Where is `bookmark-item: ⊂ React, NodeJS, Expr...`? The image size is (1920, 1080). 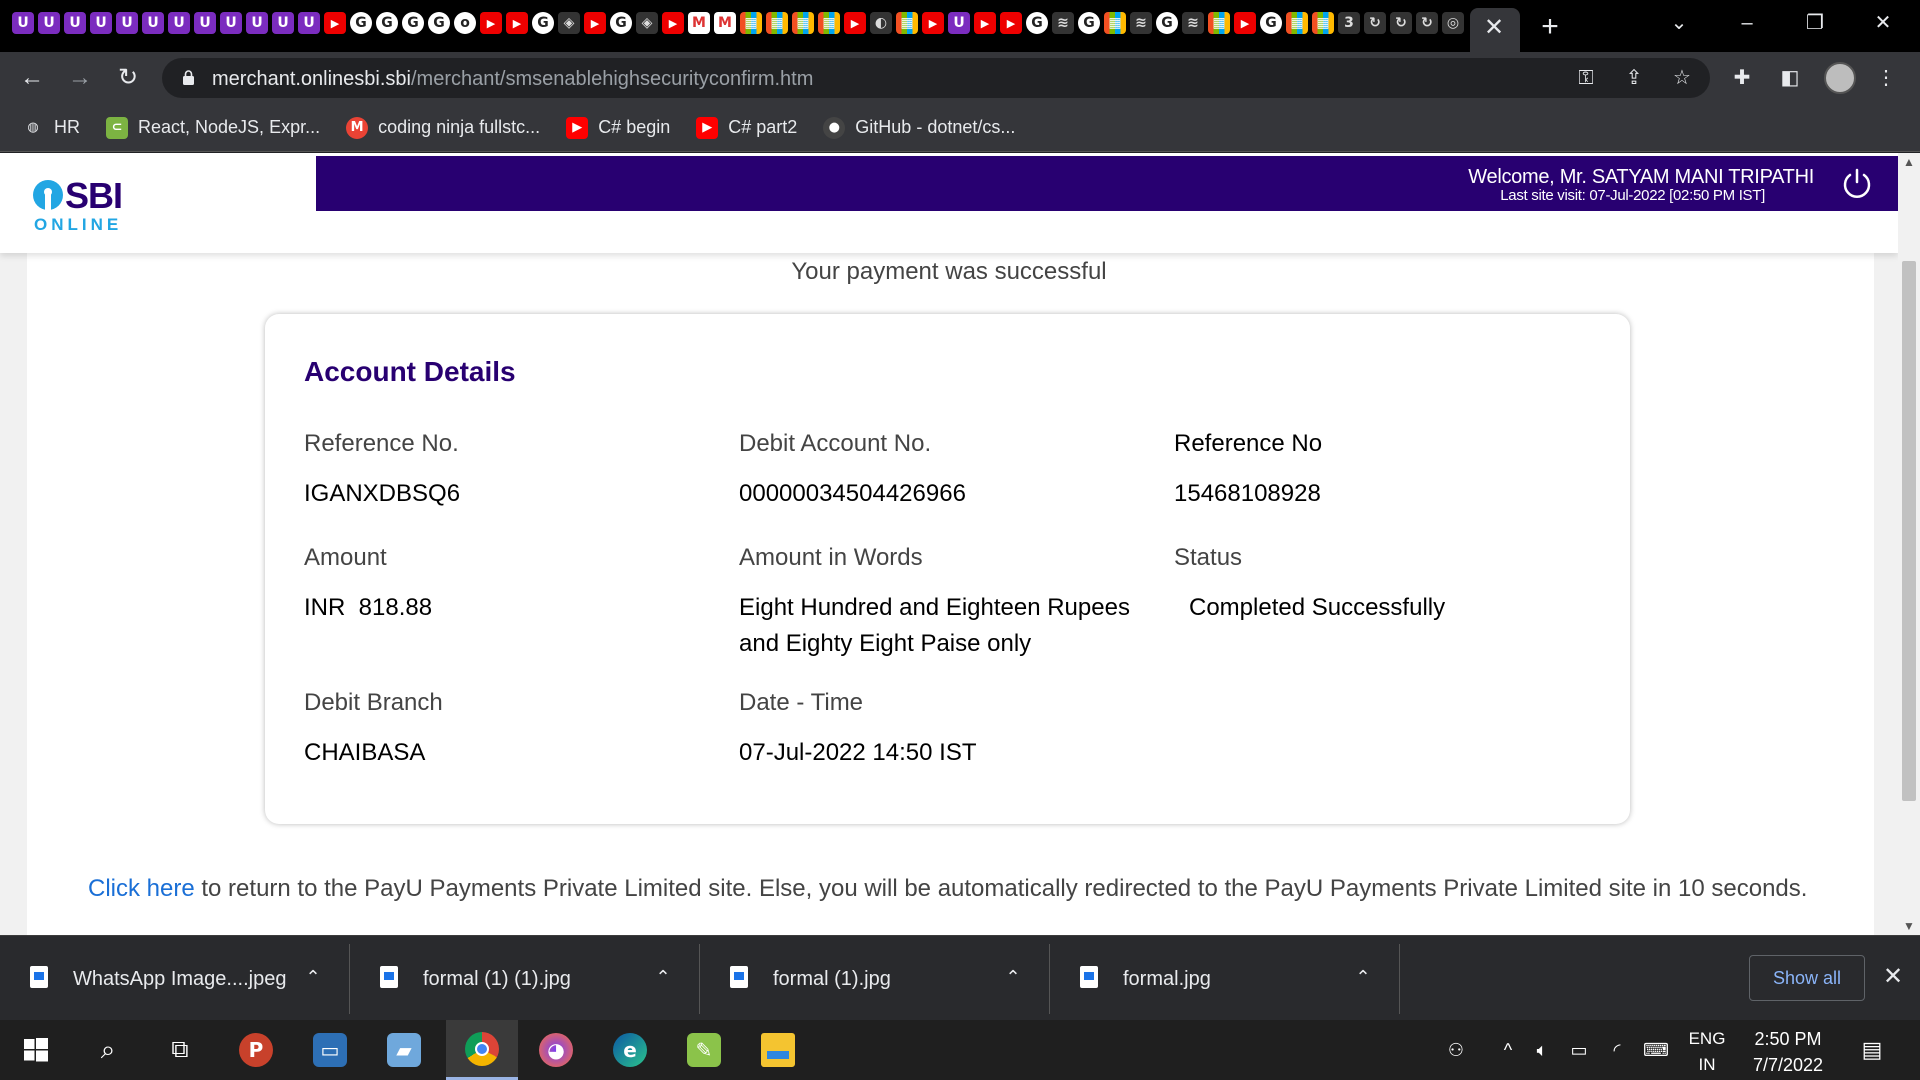 bookmark-item: ⊂ React, NodeJS, Expr... is located at coordinates (213, 127).